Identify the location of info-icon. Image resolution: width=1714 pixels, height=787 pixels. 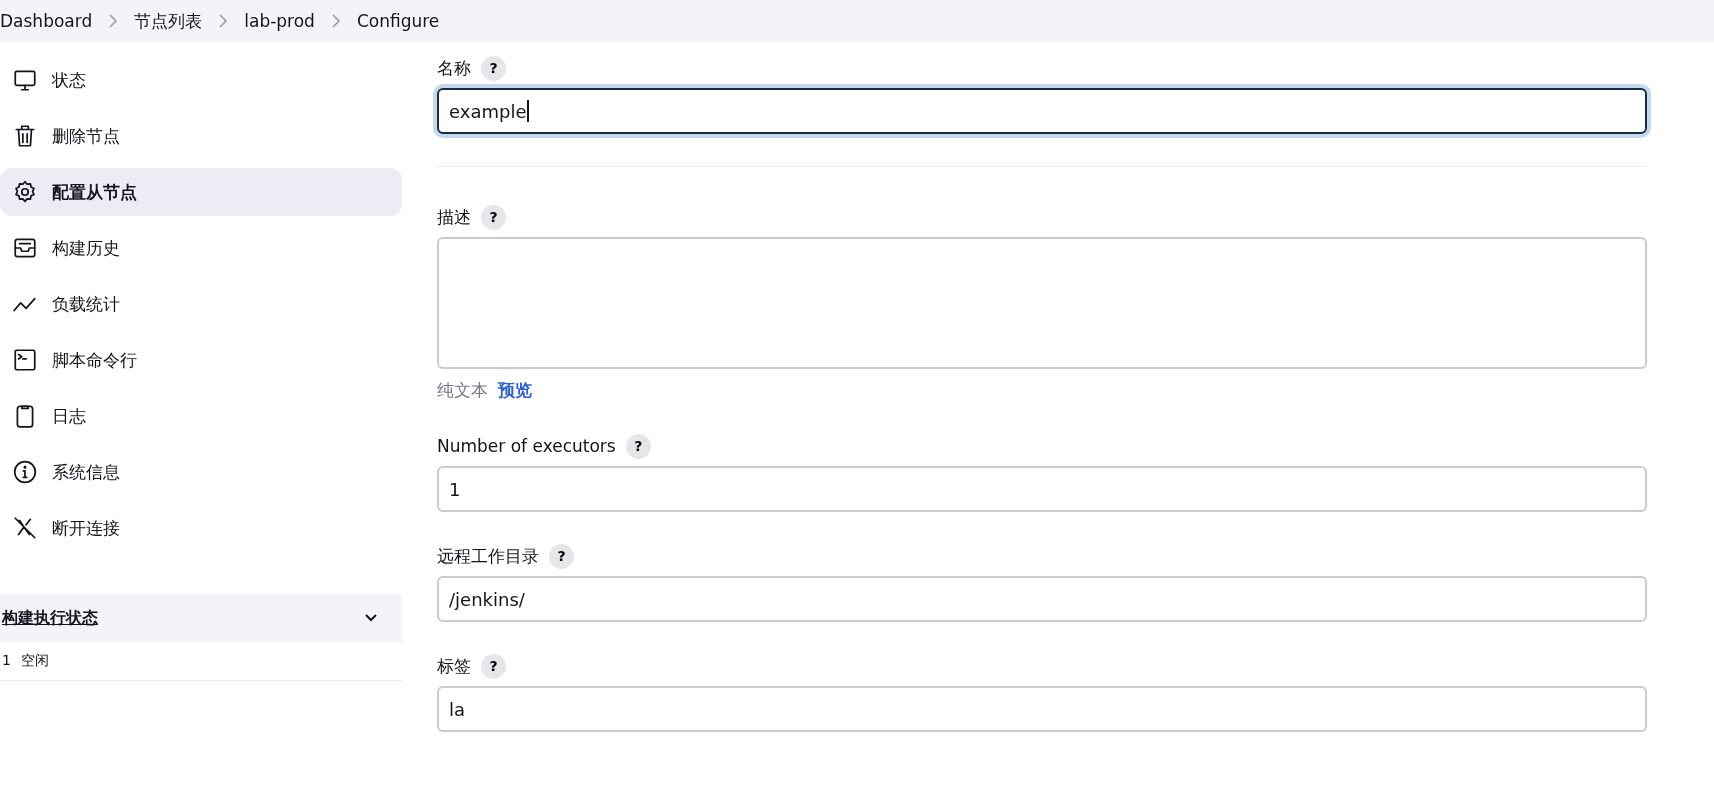
(25, 472).